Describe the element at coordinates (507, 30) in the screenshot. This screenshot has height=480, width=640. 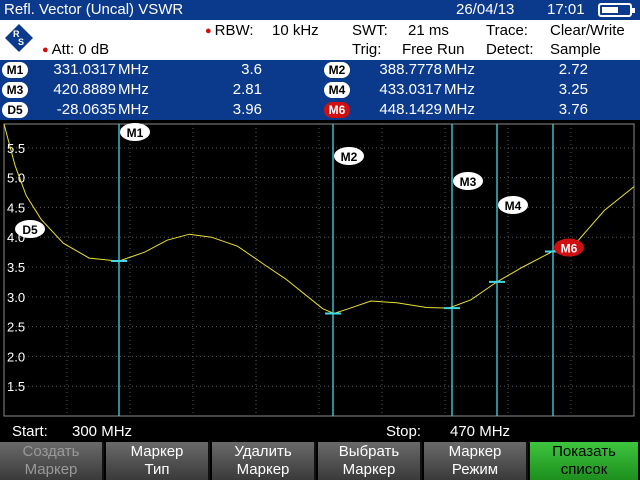
I see `trace-label: Trace:` at that location.